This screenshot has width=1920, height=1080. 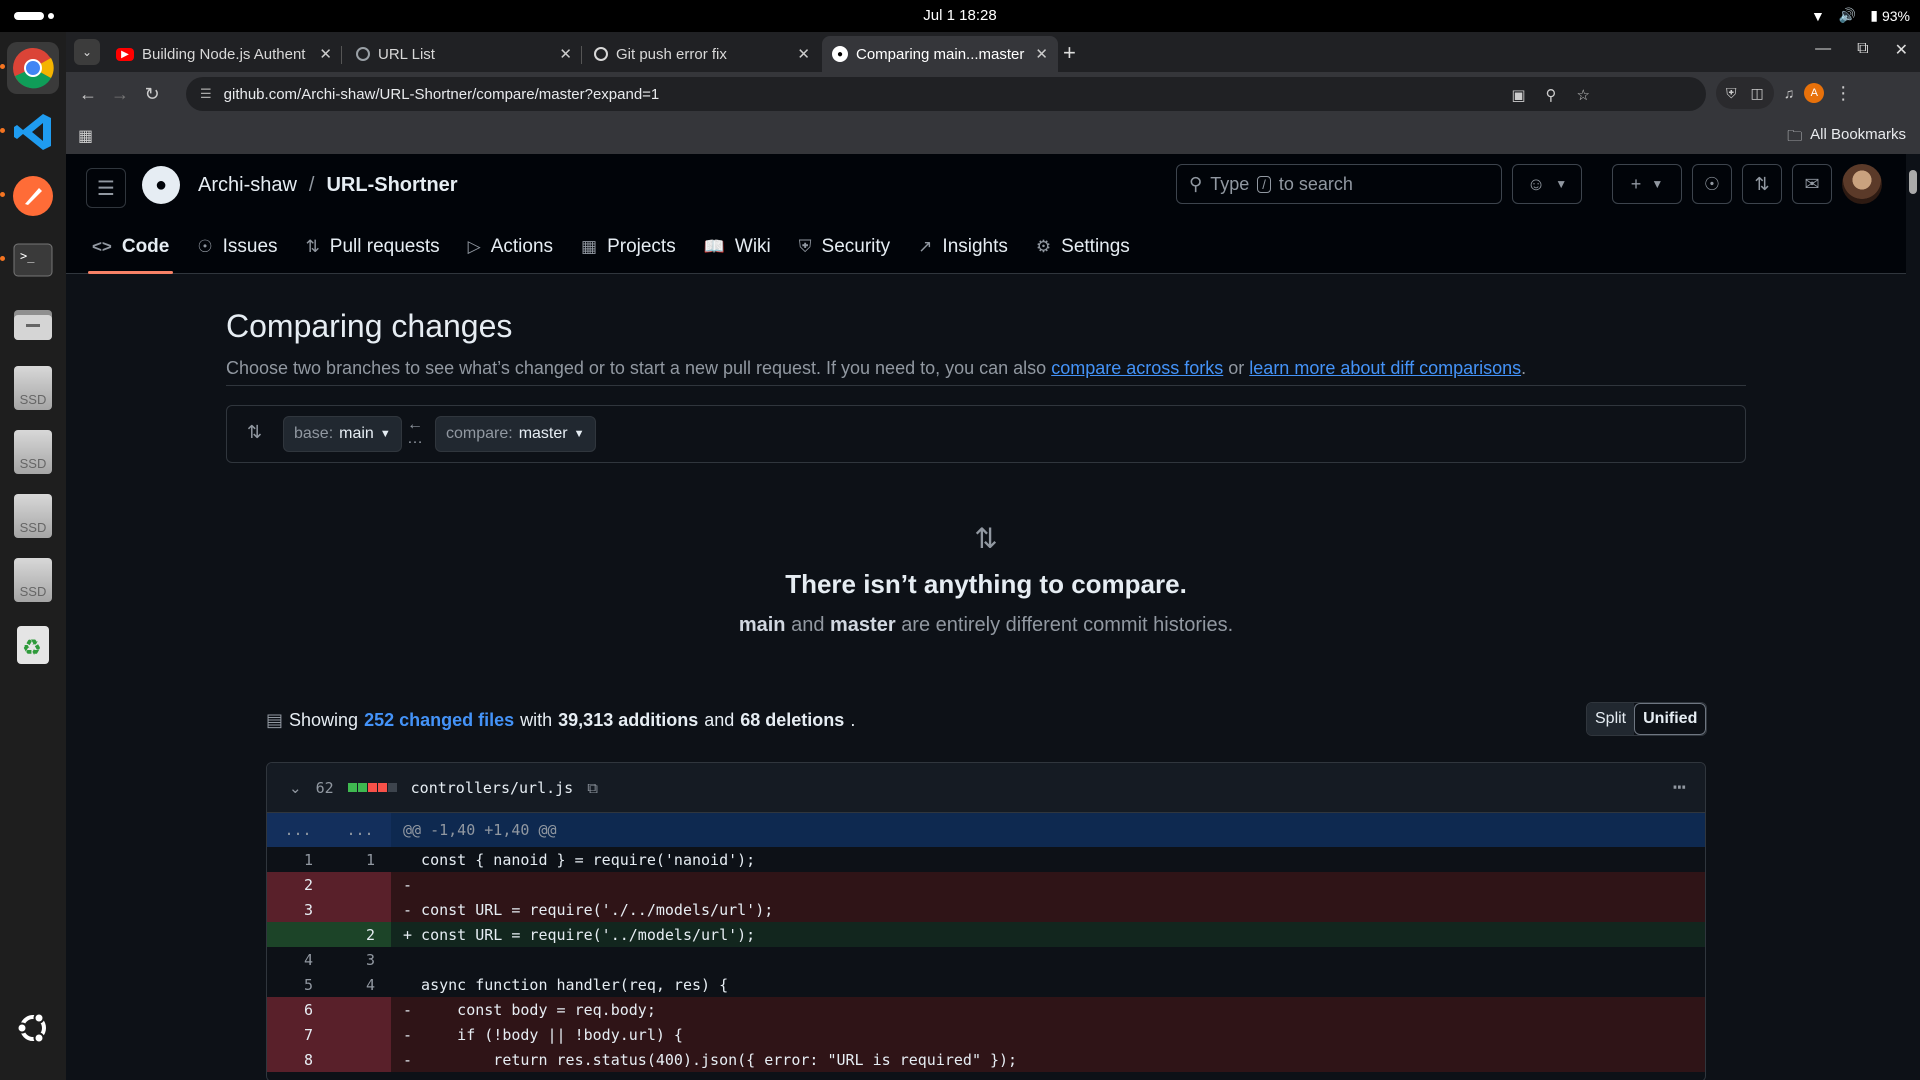 What do you see at coordinates (1757, 93) in the screenshot?
I see `puzzle-icon: ◫` at bounding box center [1757, 93].